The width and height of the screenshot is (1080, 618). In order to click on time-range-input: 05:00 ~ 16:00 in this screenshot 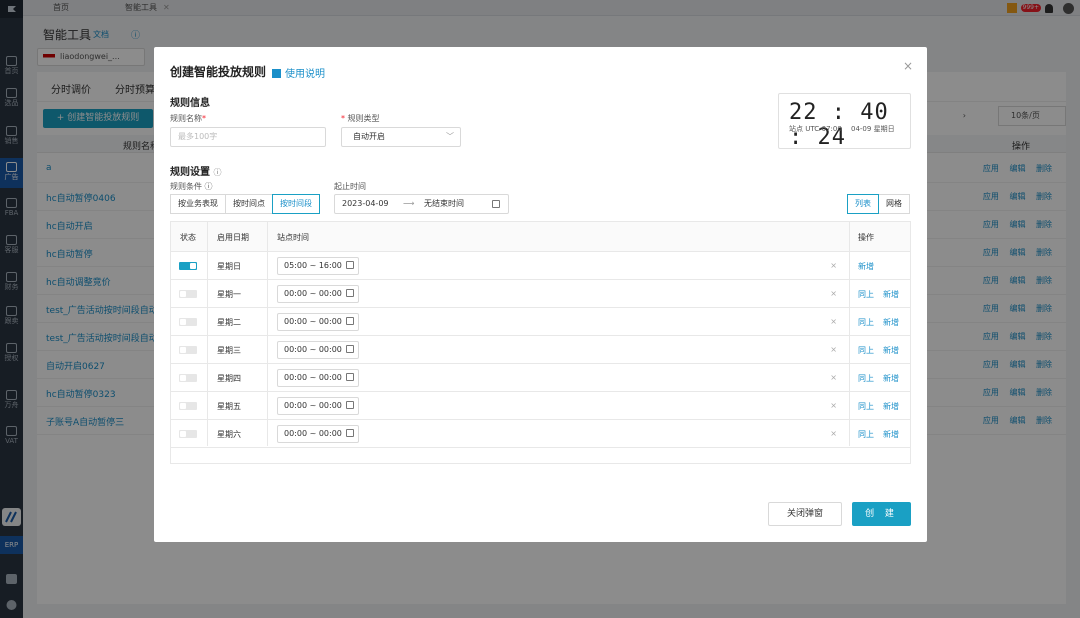, I will do `click(318, 266)`.